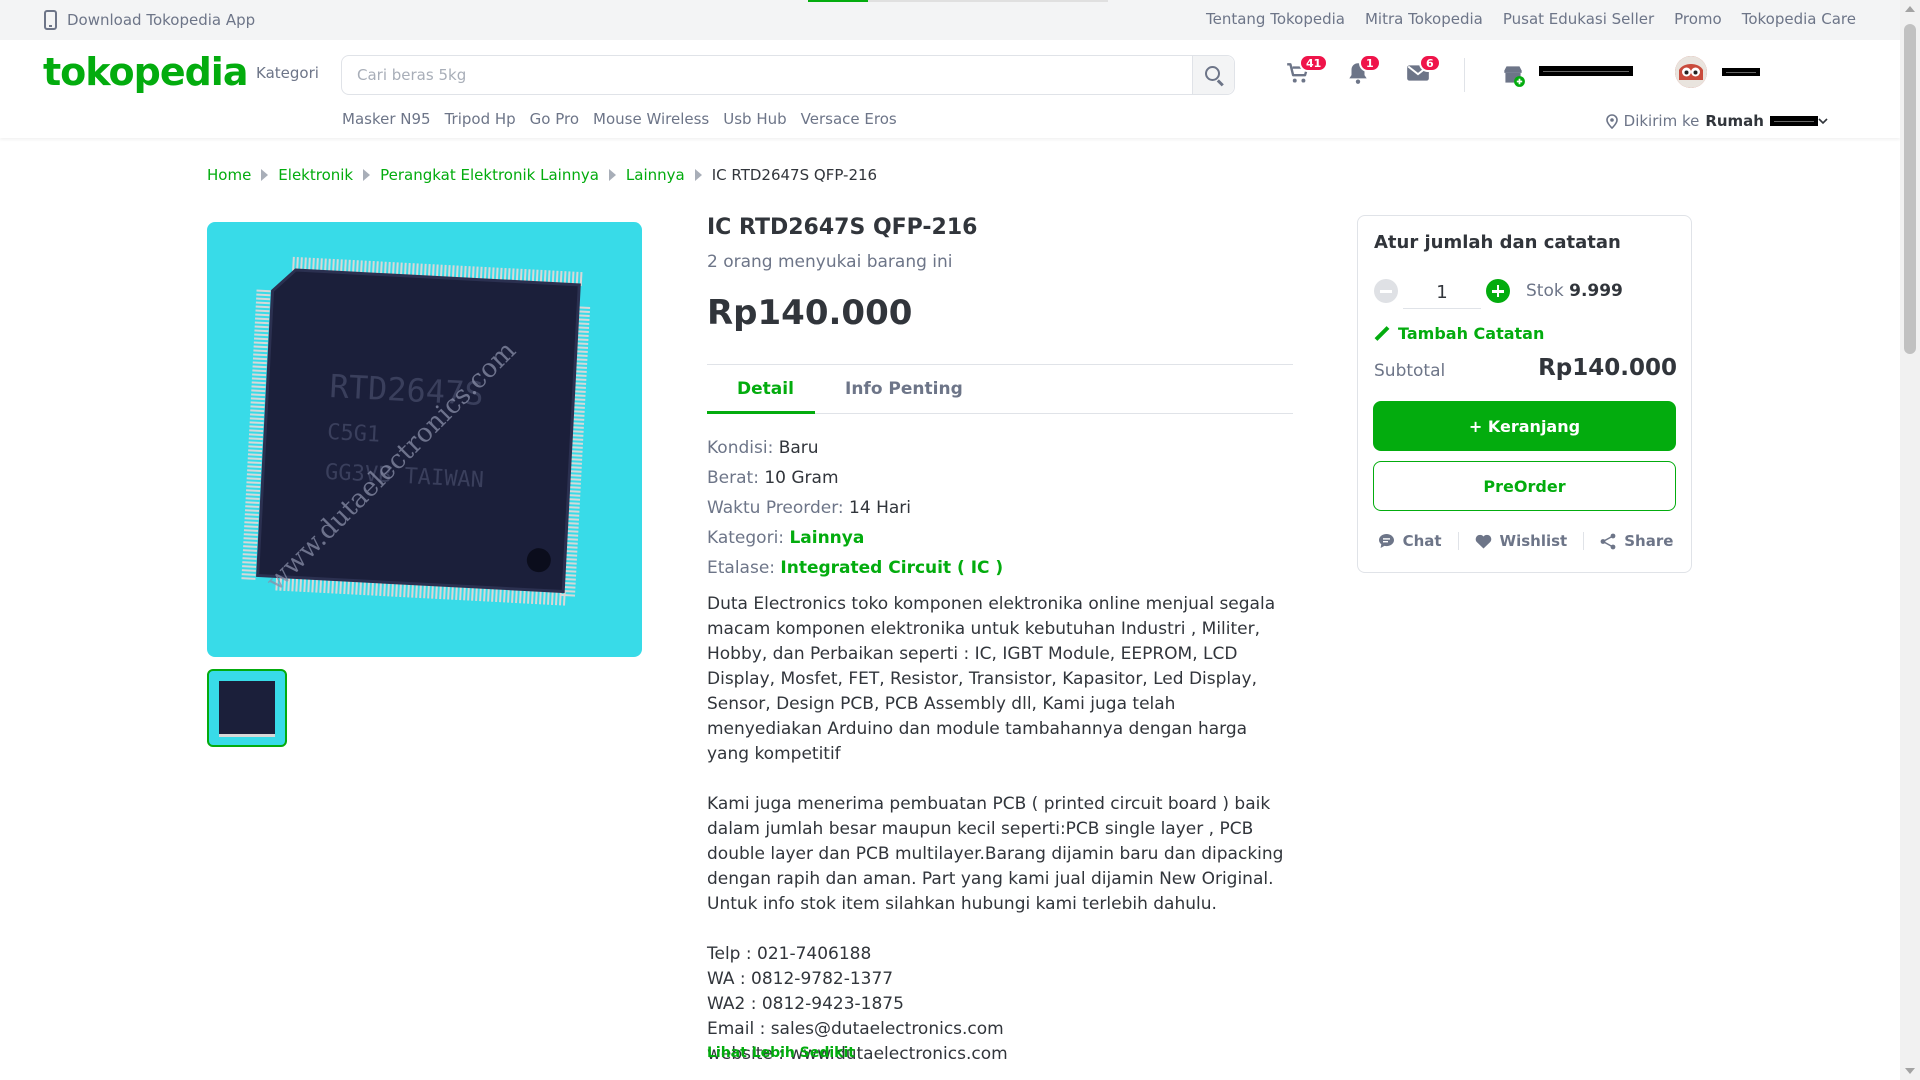 The height and width of the screenshot is (1080, 1920). I want to click on scroll-down-icon, so click(1910, 1071).